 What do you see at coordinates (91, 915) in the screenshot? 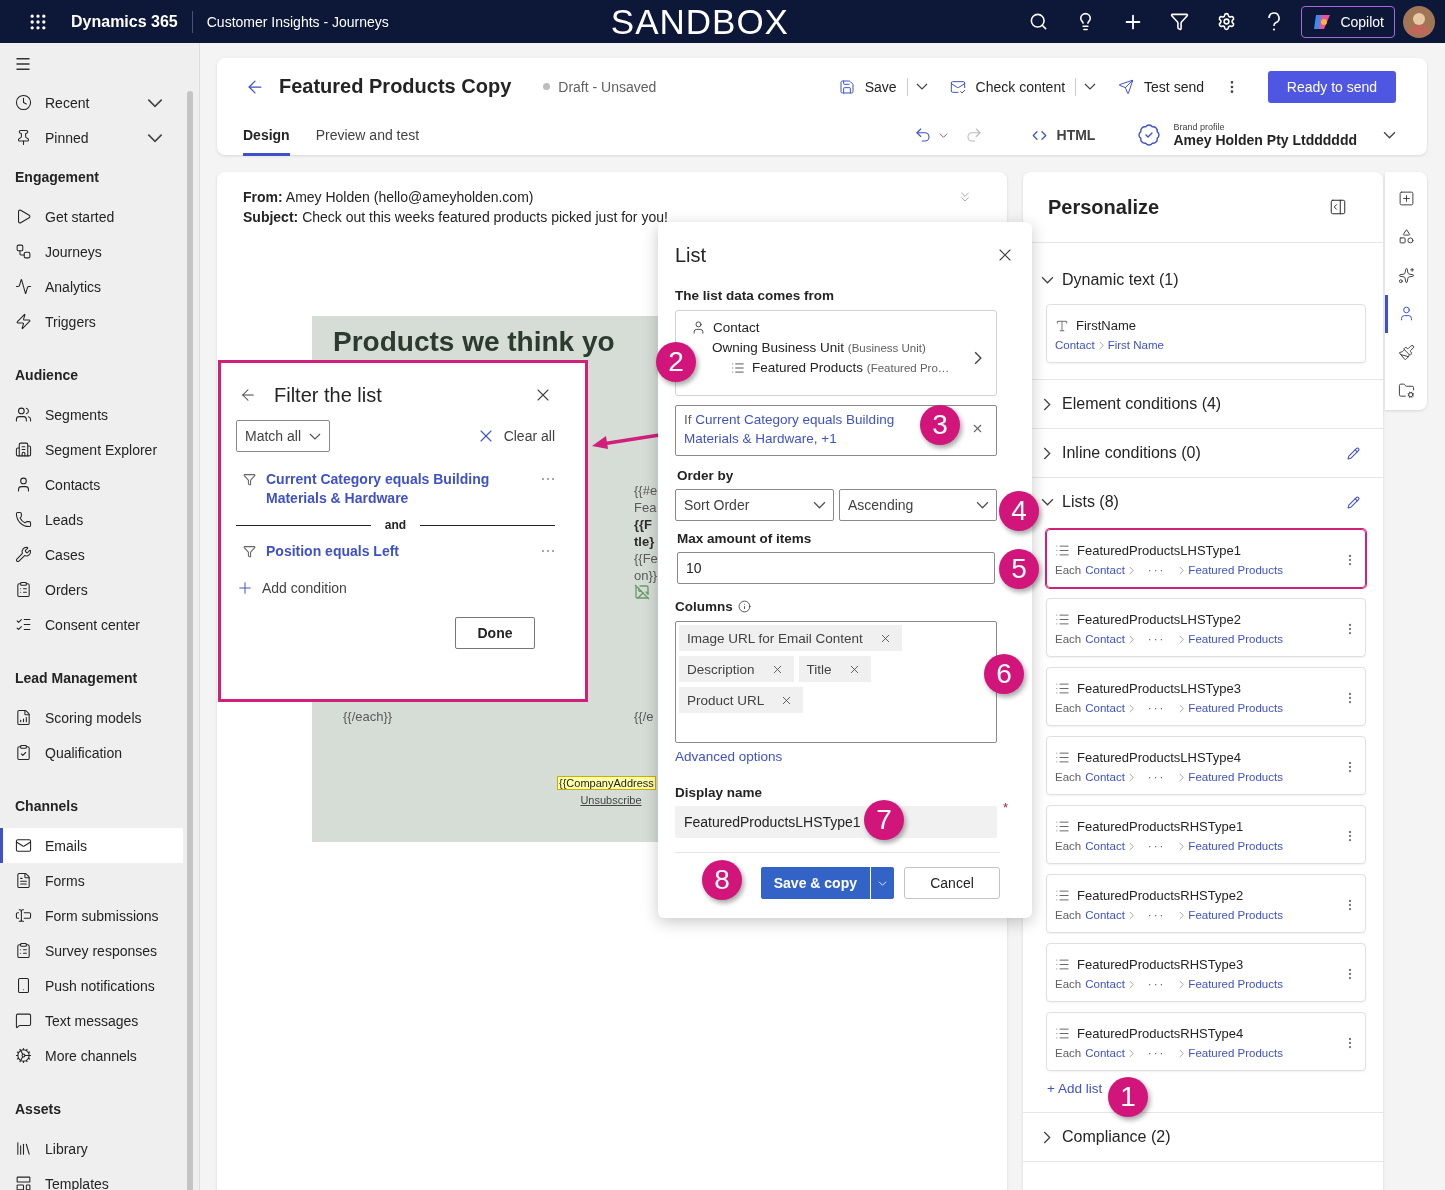
I see `nav-item: Form submissions` at bounding box center [91, 915].